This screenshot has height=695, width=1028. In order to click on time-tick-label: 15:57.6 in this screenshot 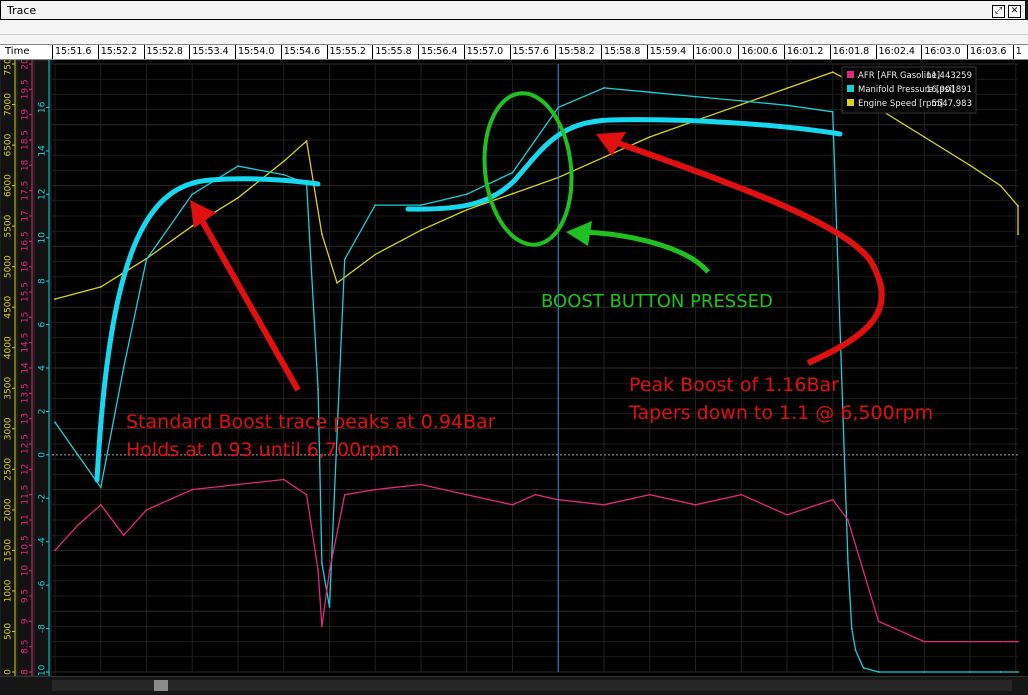, I will do `click(530, 51)`.